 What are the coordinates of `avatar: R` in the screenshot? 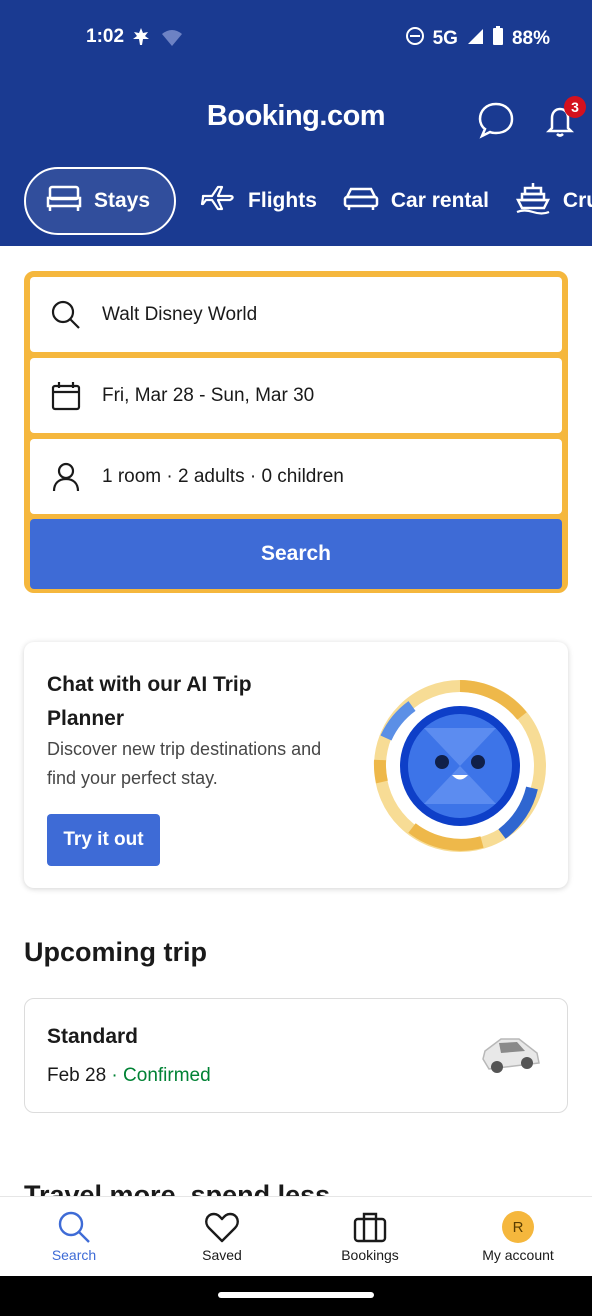 It's located at (518, 1227).